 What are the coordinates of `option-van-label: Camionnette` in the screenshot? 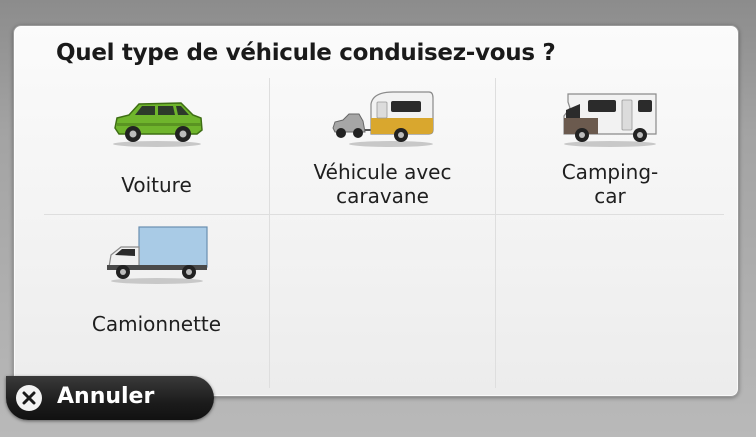 It's located at (156, 324).